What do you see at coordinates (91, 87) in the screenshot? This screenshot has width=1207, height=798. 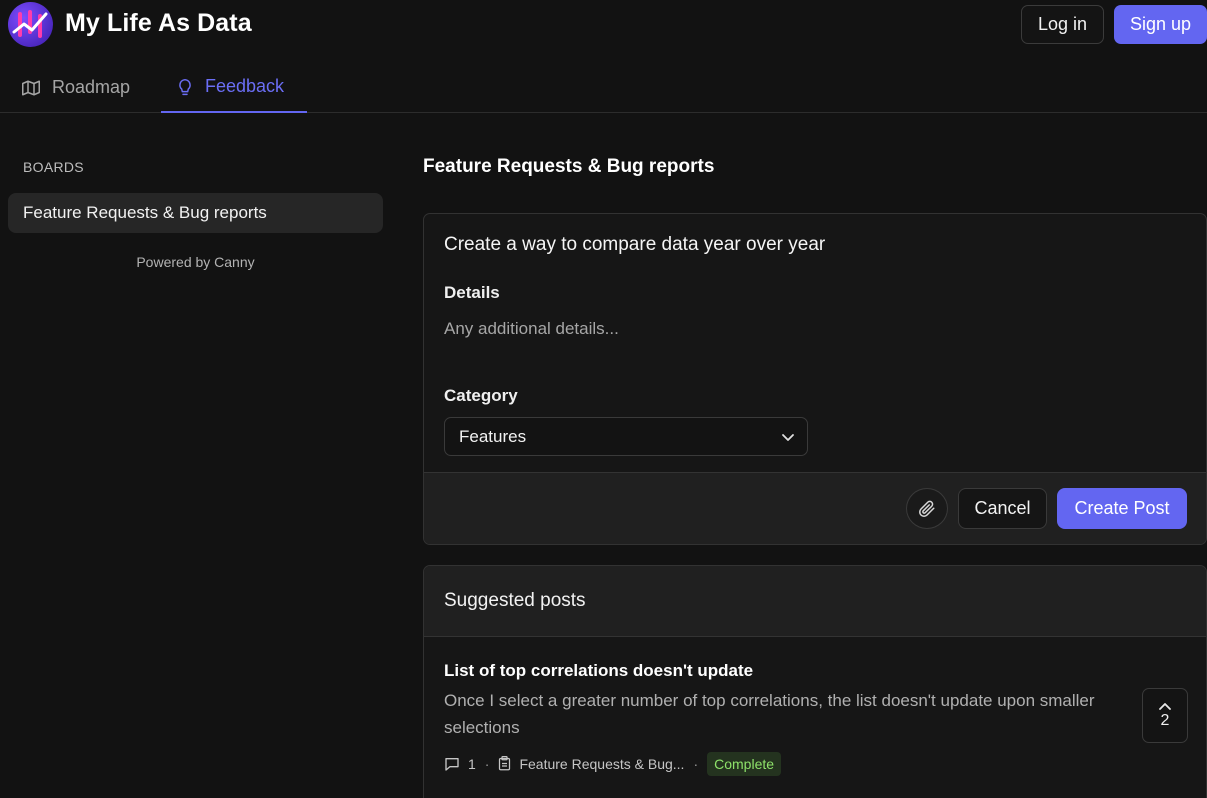 I see `tab-roadmap-label: Roadmap` at bounding box center [91, 87].